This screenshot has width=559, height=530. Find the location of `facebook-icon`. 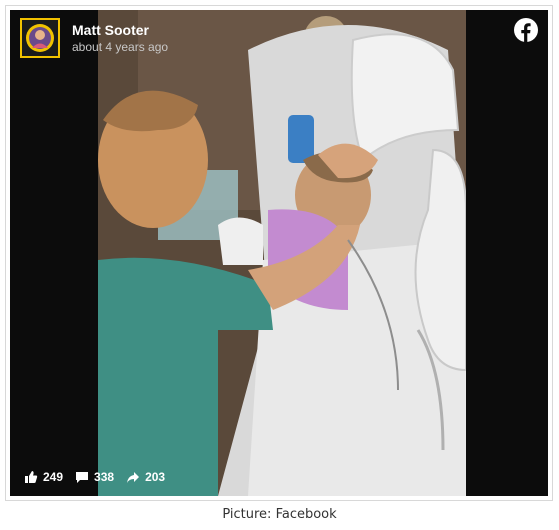

facebook-icon is located at coordinates (526, 30).